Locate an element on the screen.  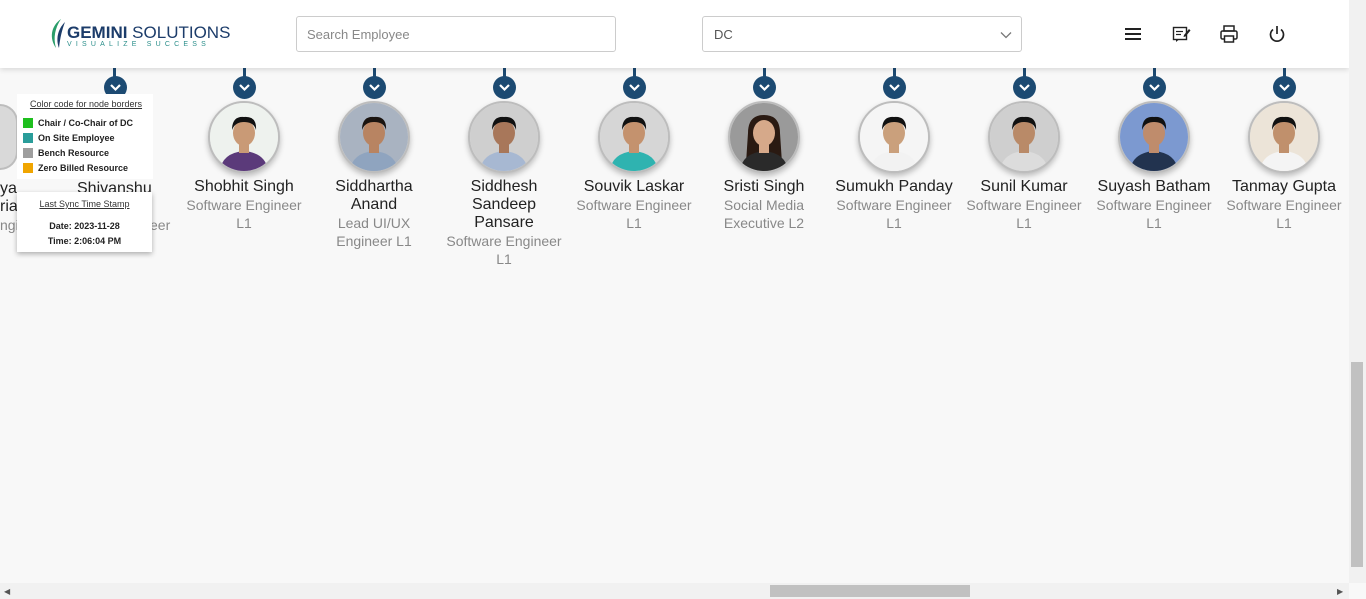
print-icon is located at coordinates (1229, 34).